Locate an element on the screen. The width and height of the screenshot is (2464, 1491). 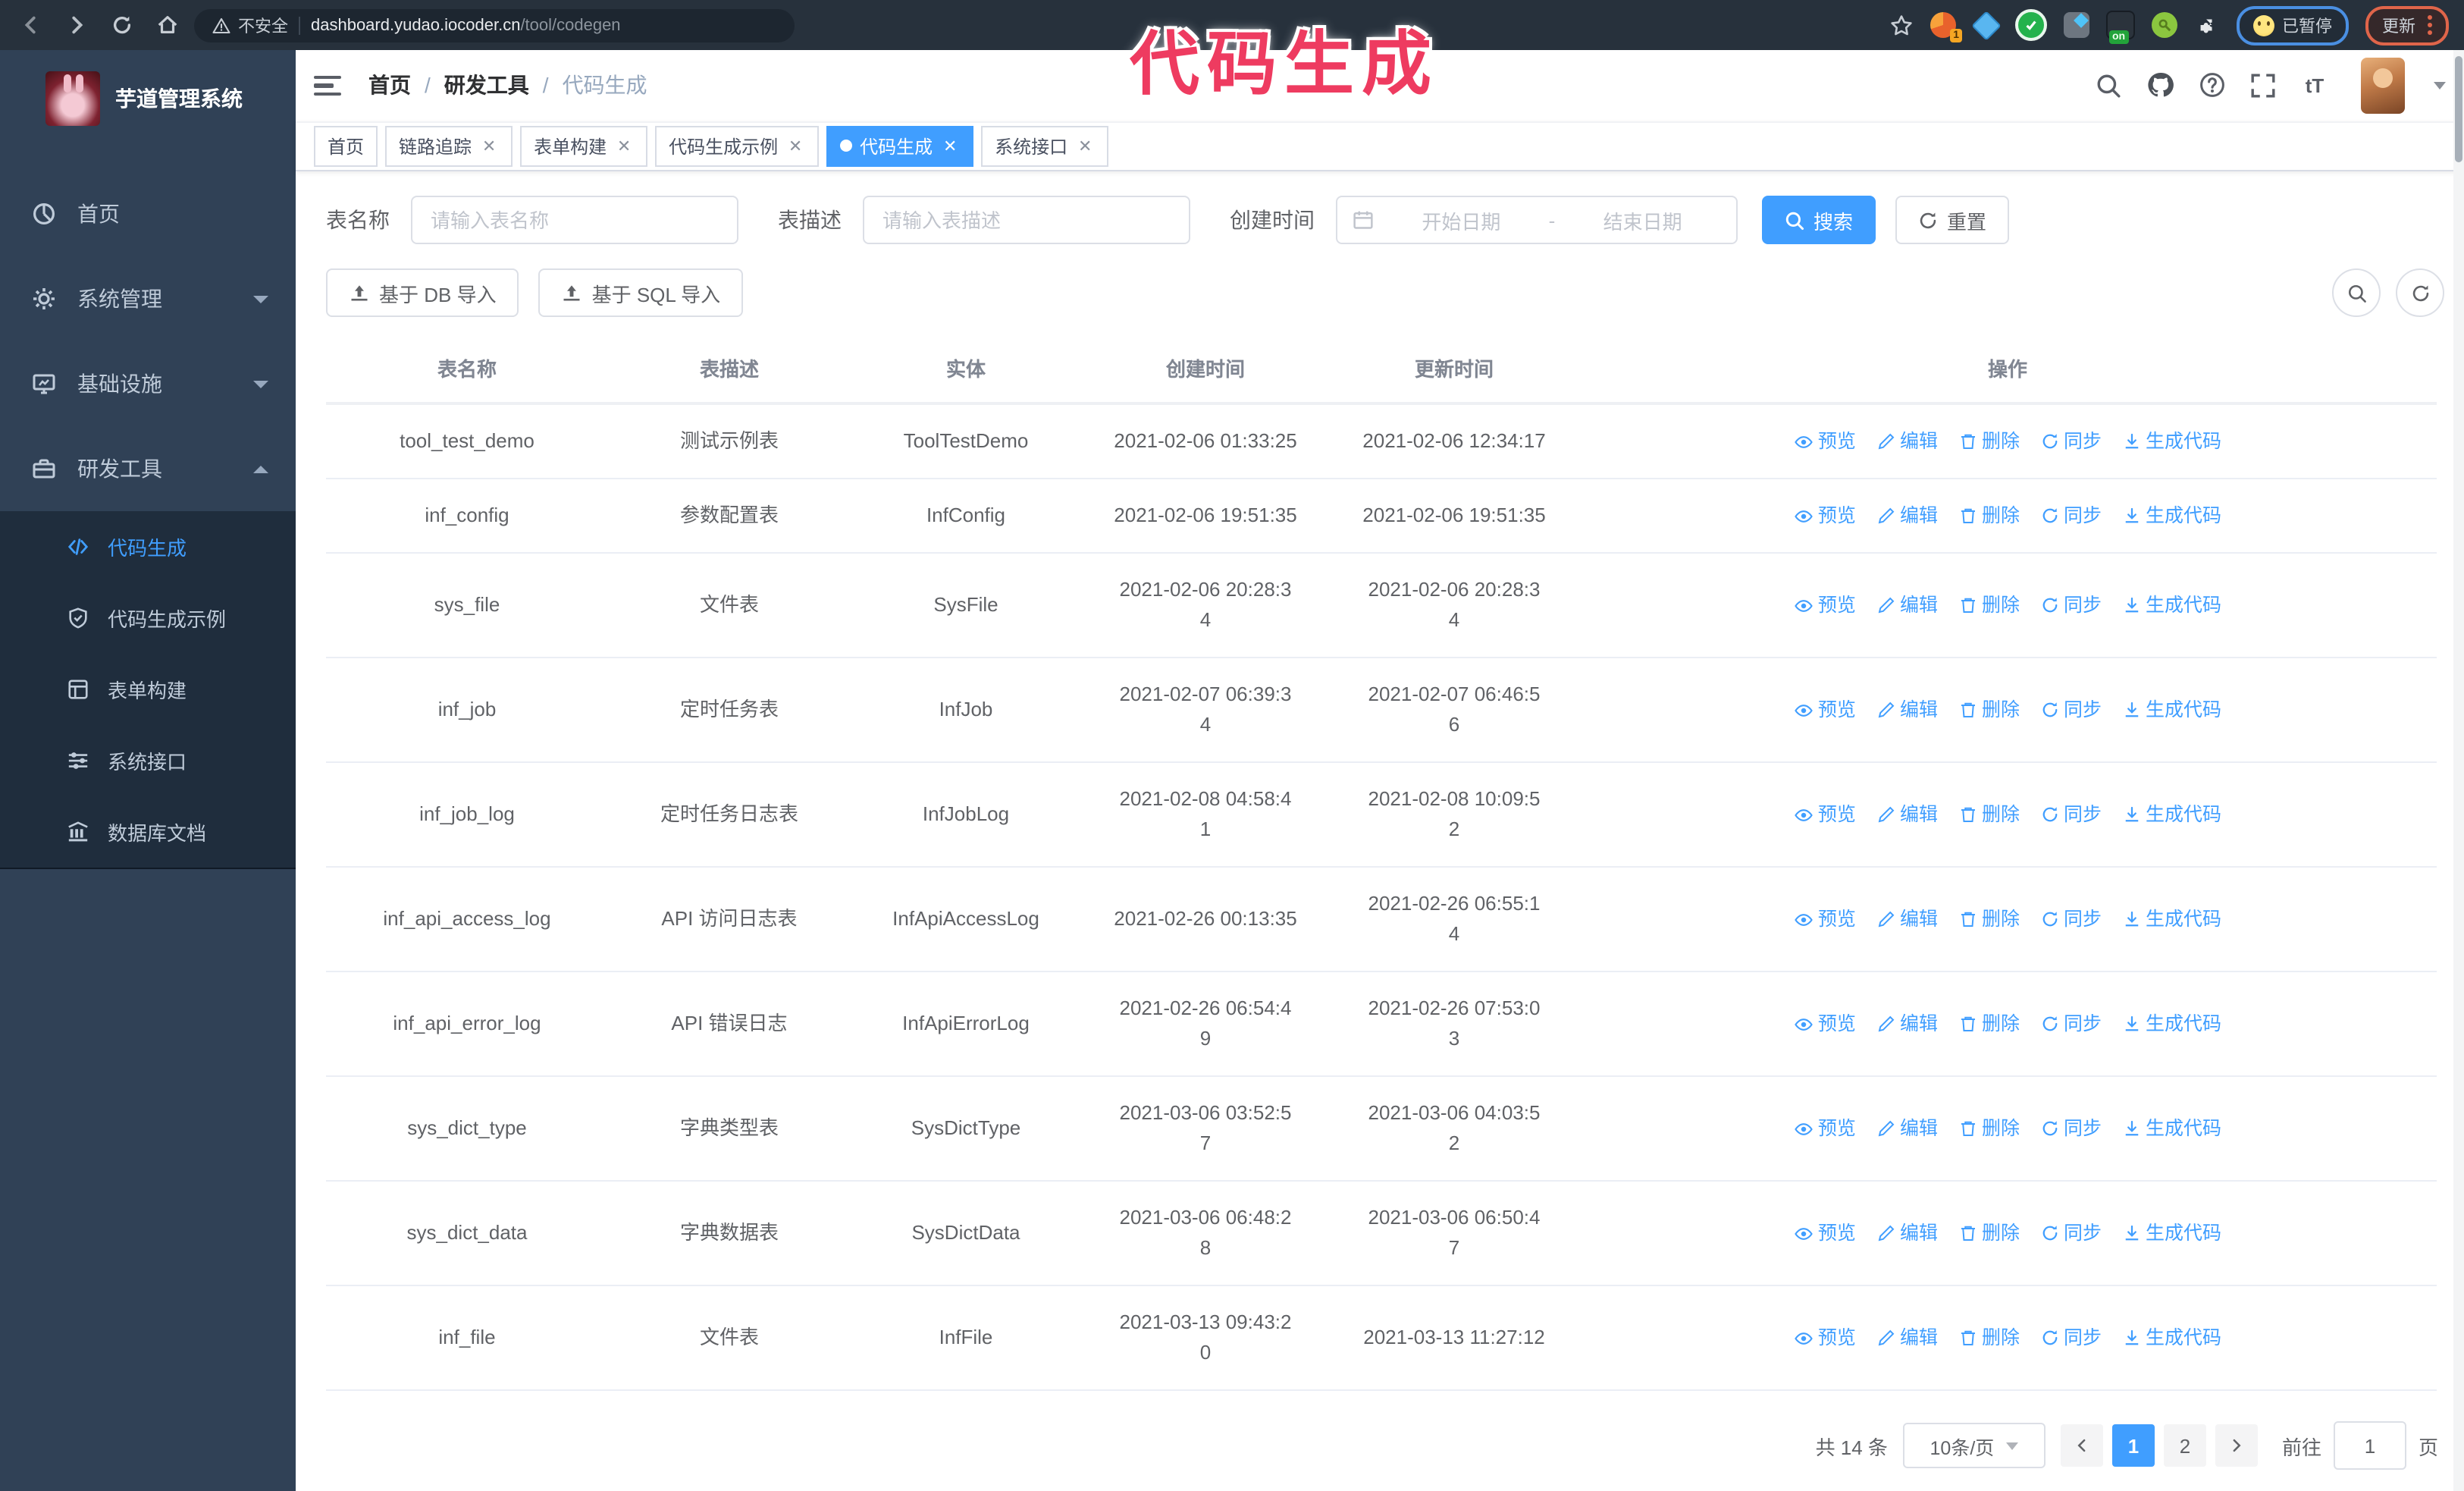
sidebar-item-home: 首页 is located at coordinates (148, 213).